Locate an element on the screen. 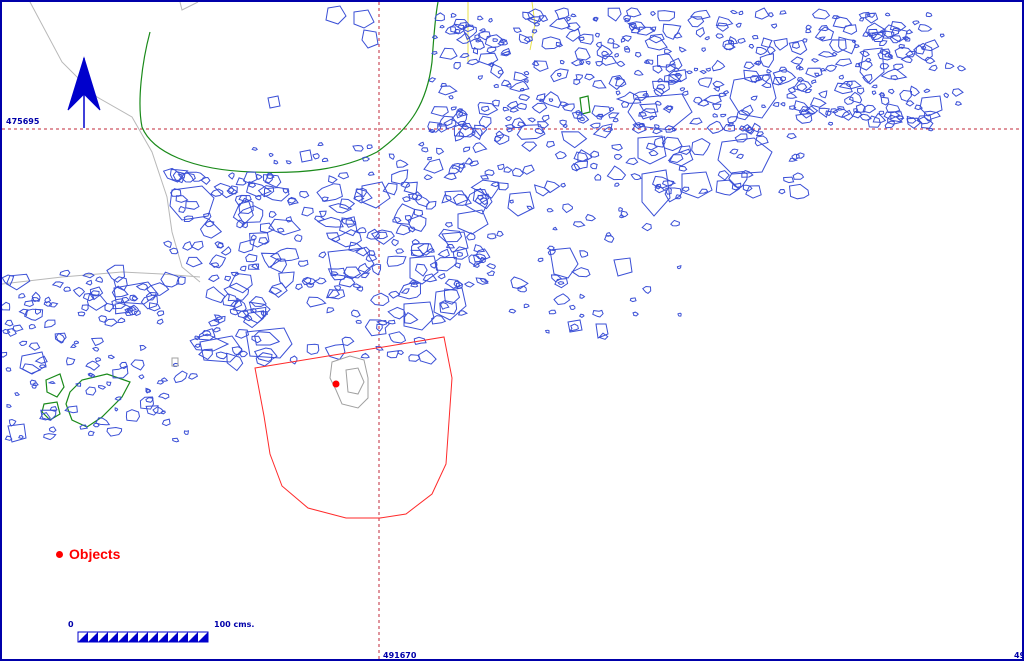 The height and width of the screenshot is (661, 1024). yellow-boundary is located at coordinates (501, 33).